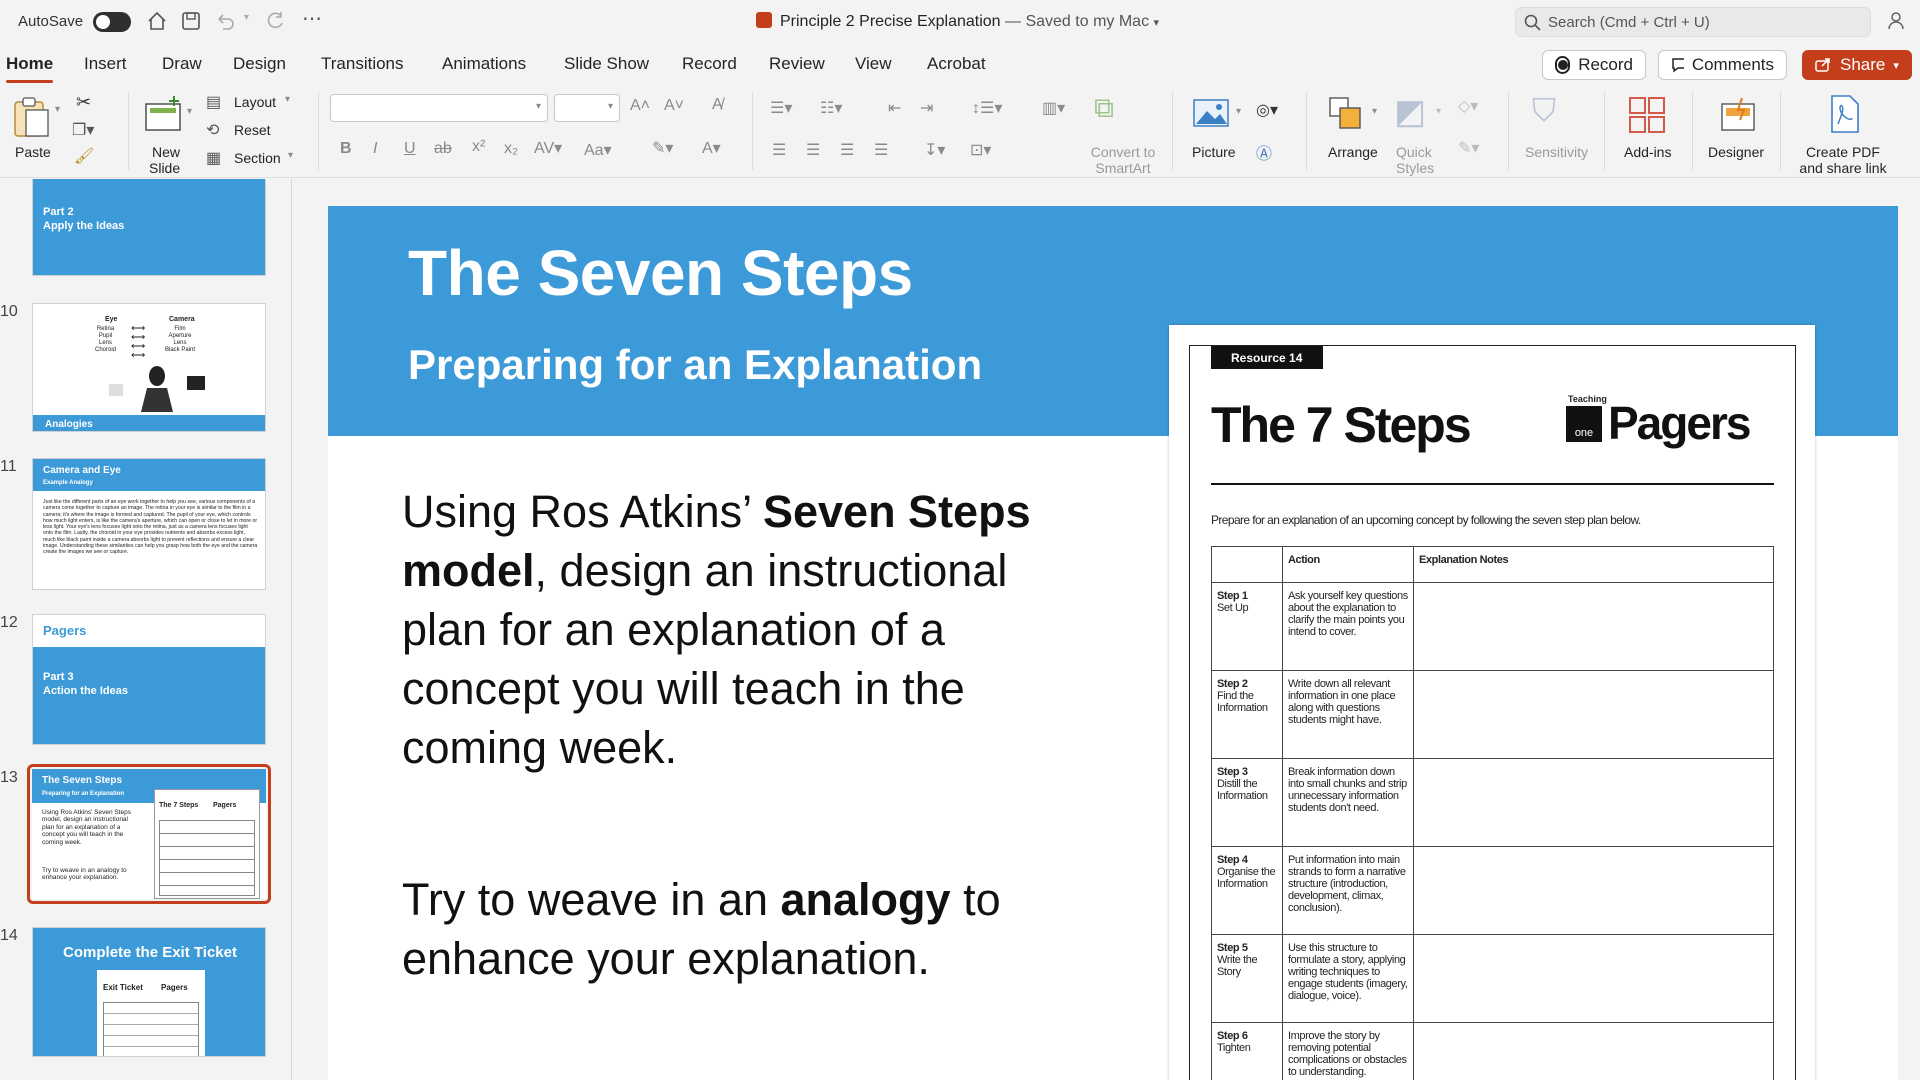  I want to click on section-button: ▦ Section ▾, so click(256, 159).